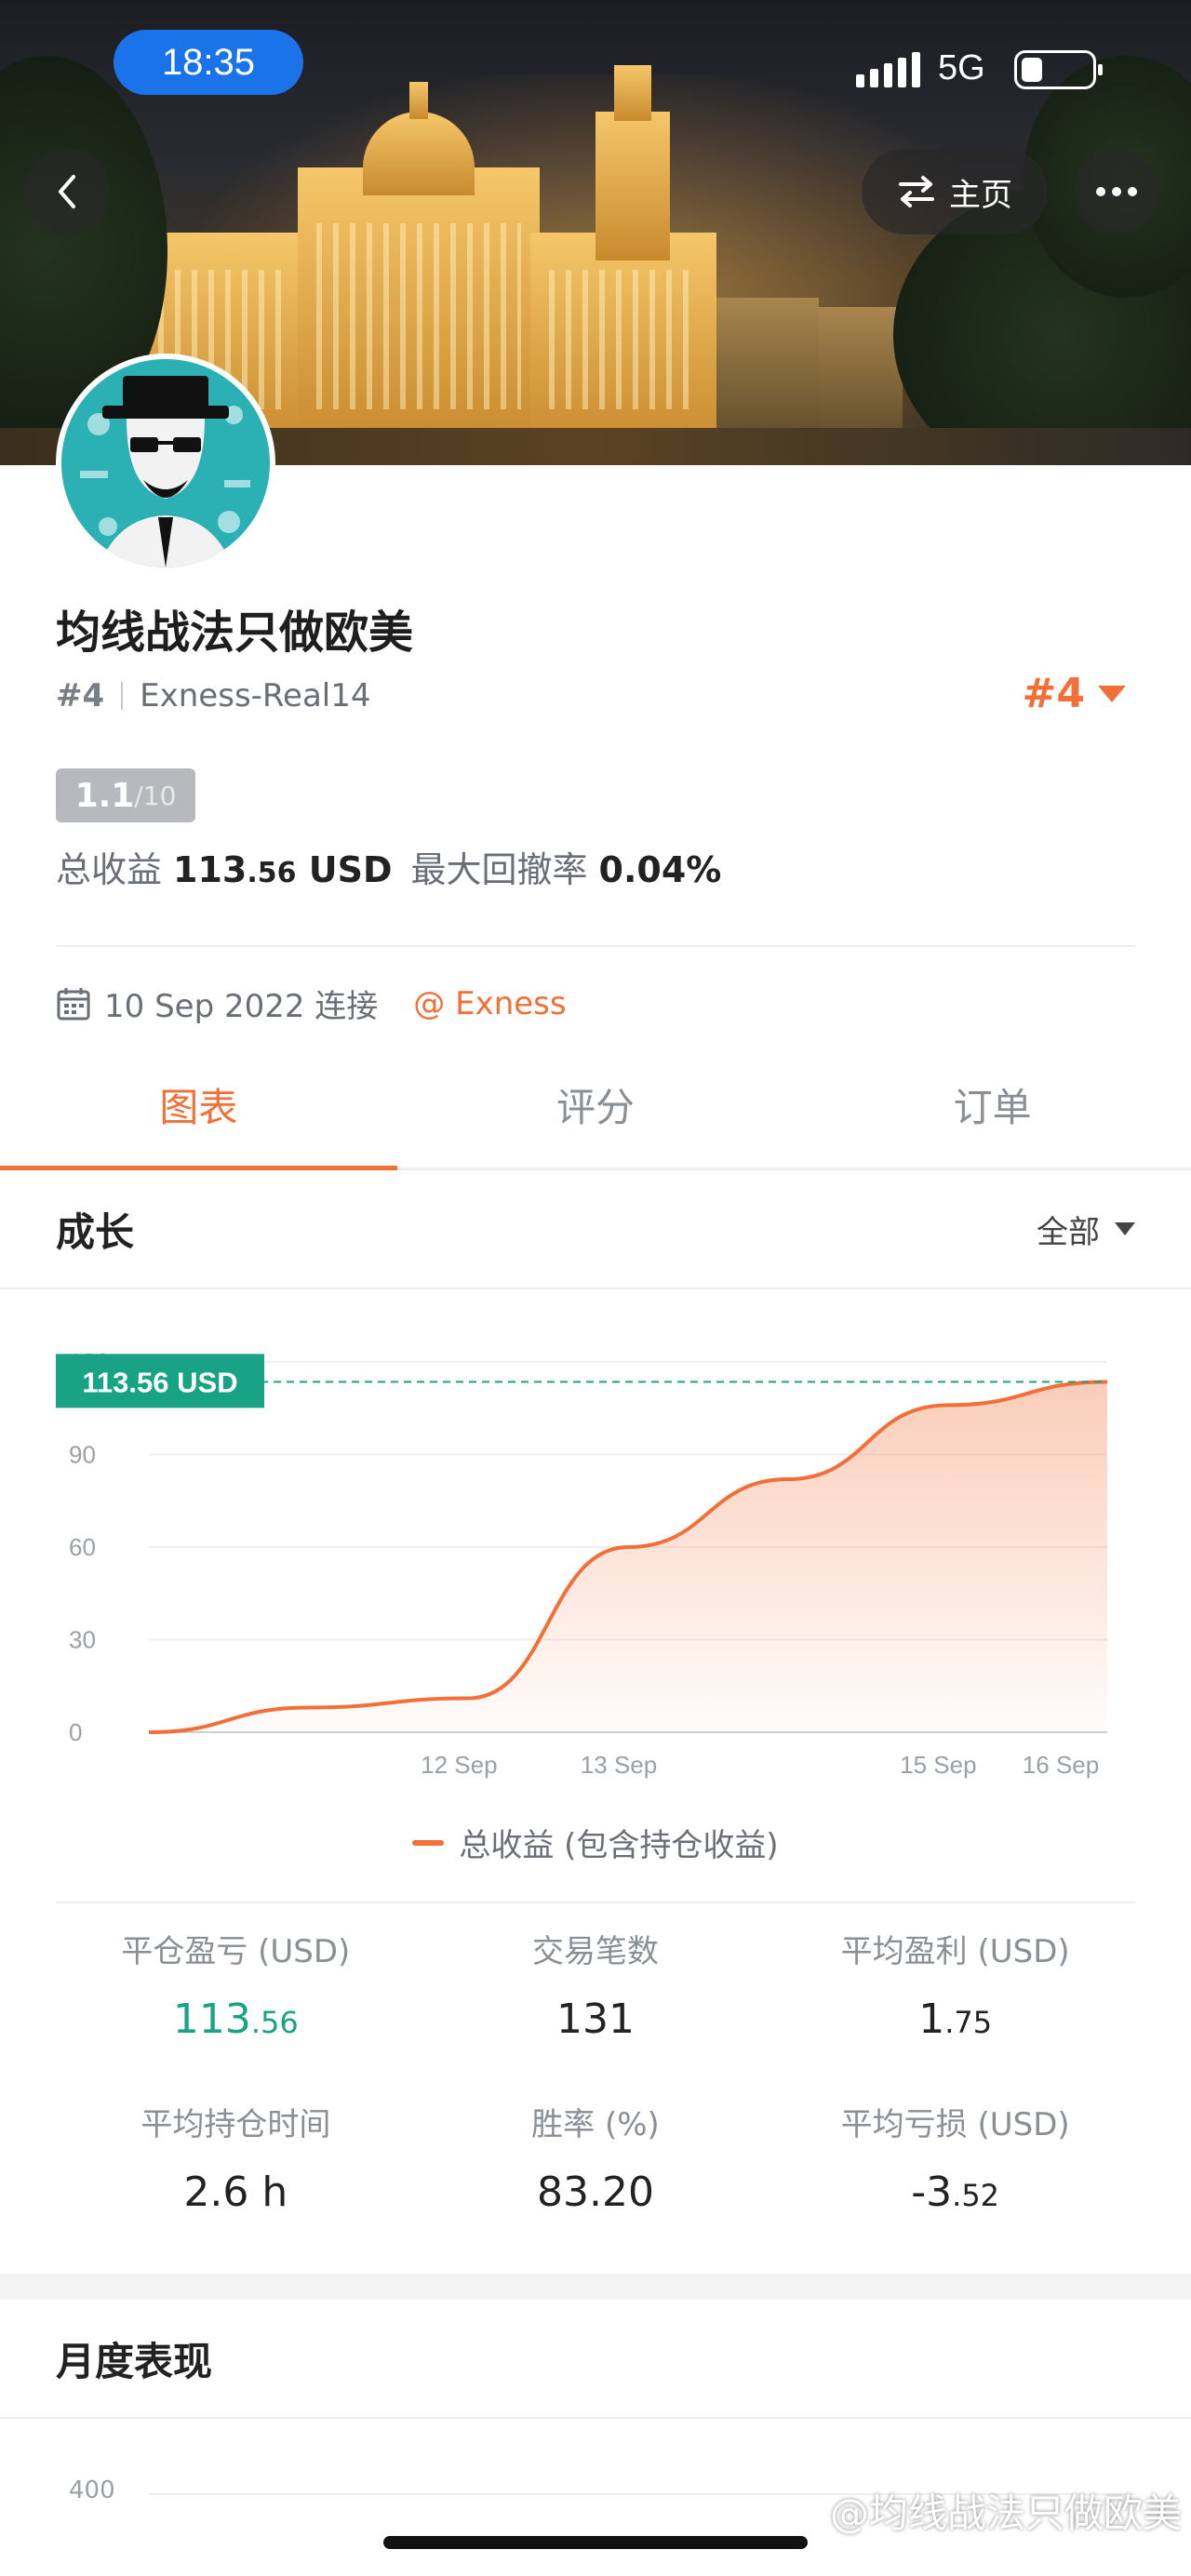 This screenshot has width=1191, height=2576. What do you see at coordinates (955, 2157) in the screenshot?
I see `metric-avg-loss: 平均亏损 (USD) -3.52` at bounding box center [955, 2157].